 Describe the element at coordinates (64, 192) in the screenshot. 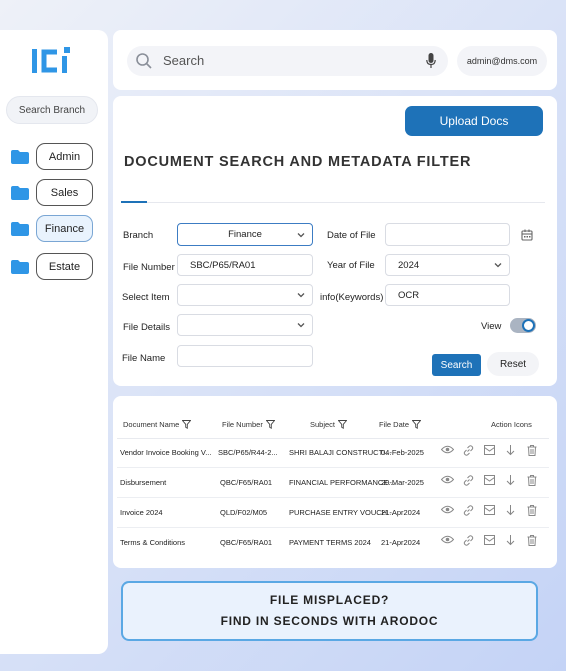

I see `branch-button-sales: Sales` at that location.